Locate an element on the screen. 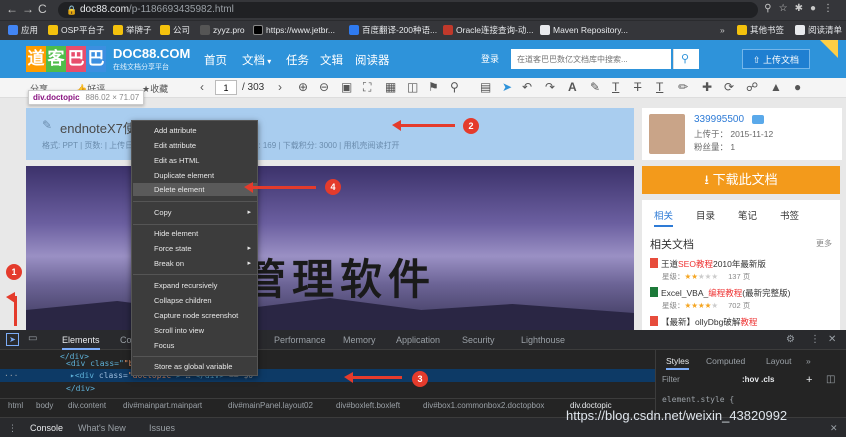 The width and height of the screenshot is (846, 437). tab-elements: Elements is located at coordinates (81, 342).